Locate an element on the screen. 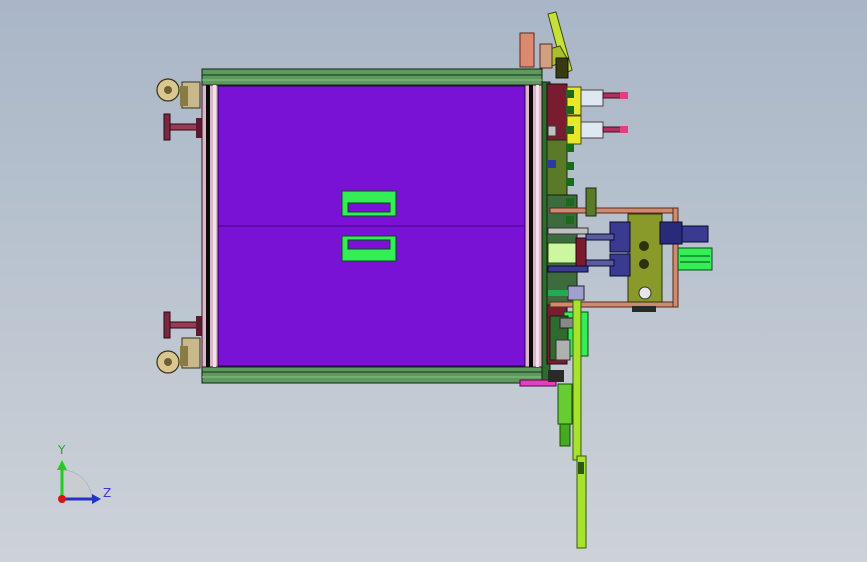 This screenshot has width=867, height=562. leveling-foot-top is located at coordinates (182, 127).